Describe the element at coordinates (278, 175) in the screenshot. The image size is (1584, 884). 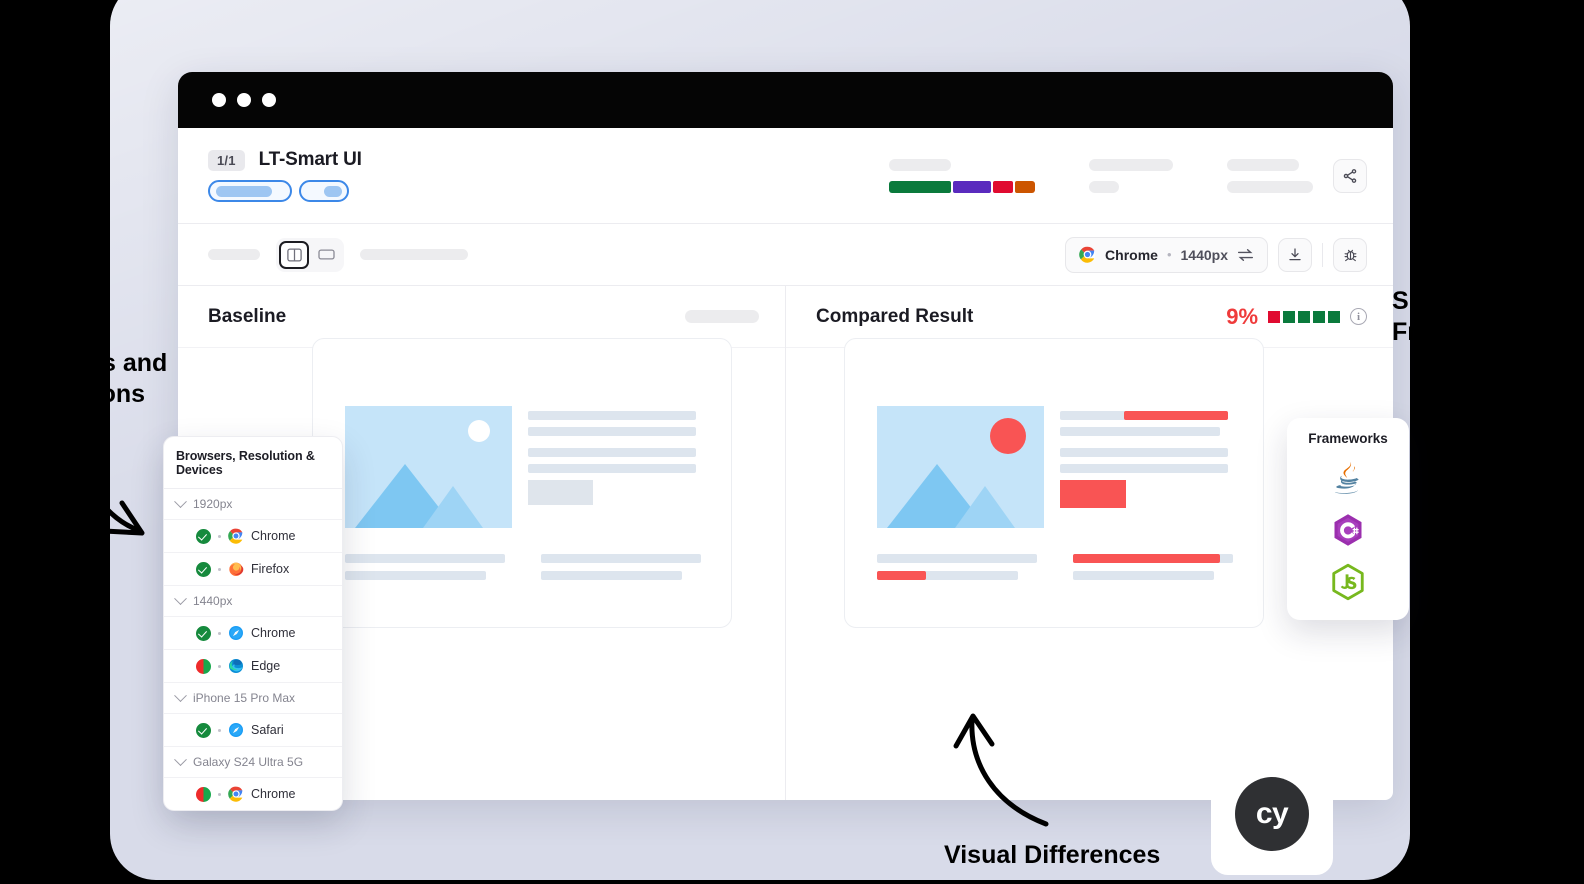
I see `header-left: 1/1 LT-Smart UI` at that location.